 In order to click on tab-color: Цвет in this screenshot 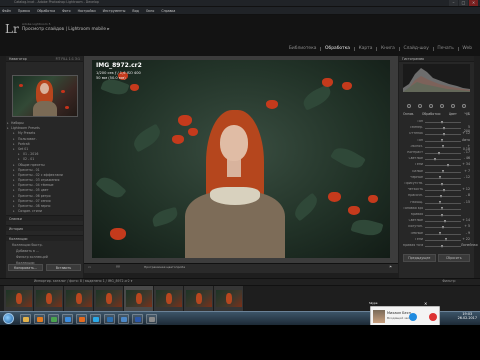, I will do `click(453, 115)`.